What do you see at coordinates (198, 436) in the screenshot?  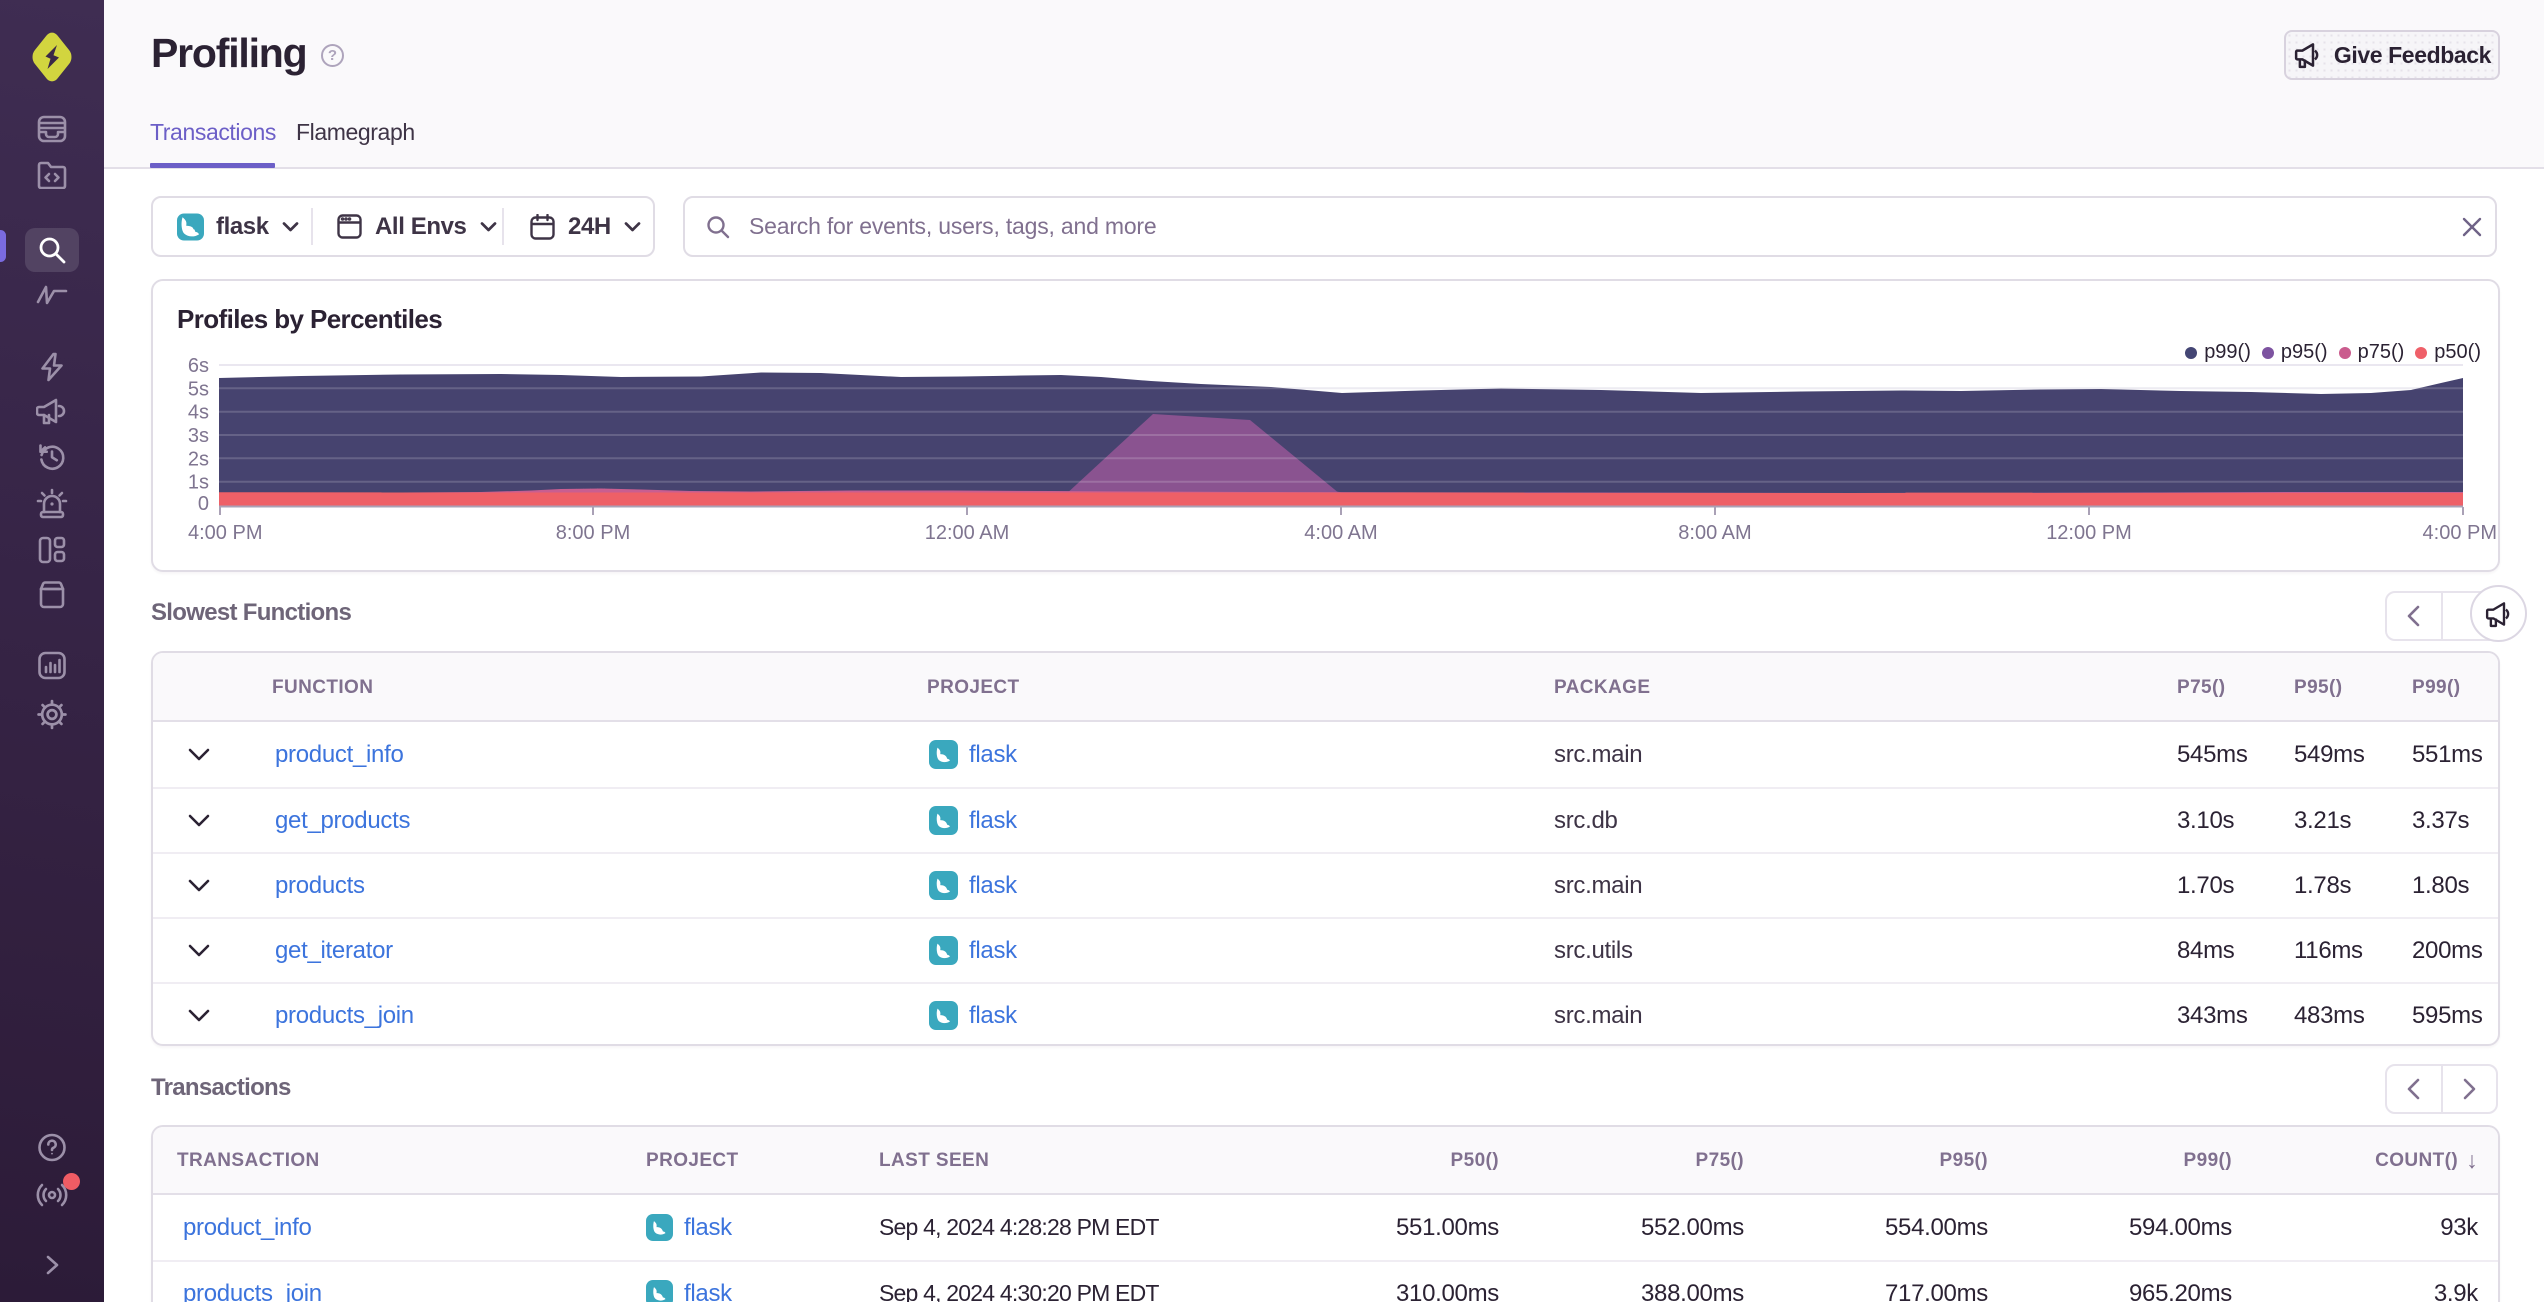 I see `svg-text: 3s` at bounding box center [198, 436].